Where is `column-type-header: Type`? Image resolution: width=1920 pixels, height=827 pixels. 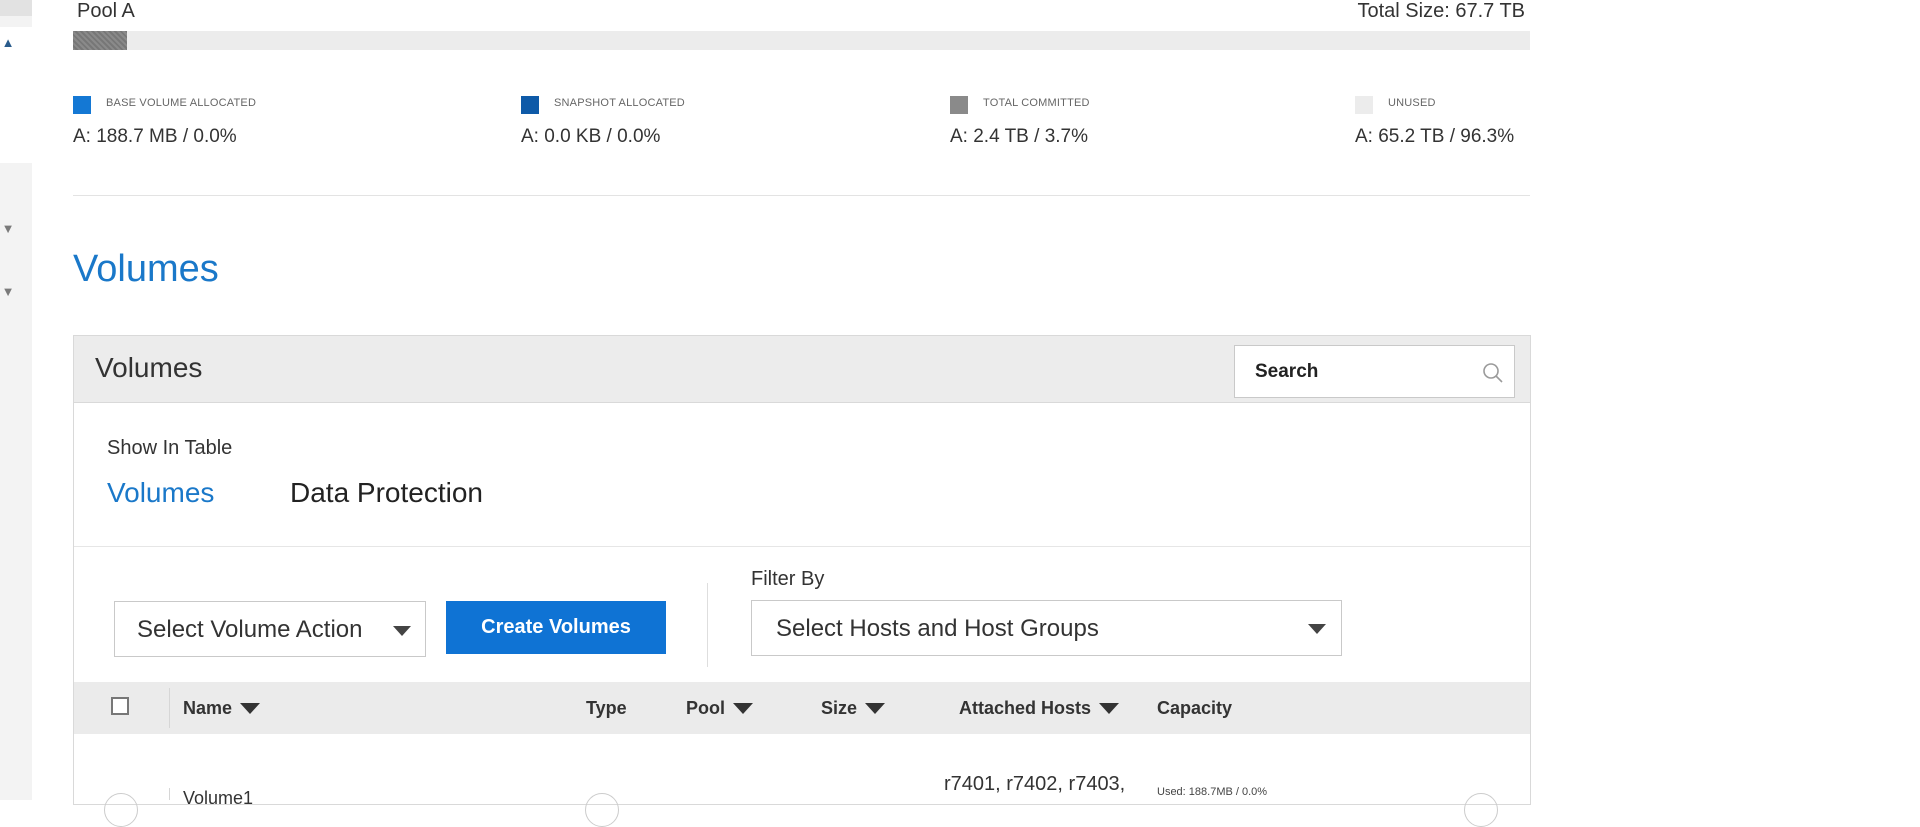 column-type-header: Type is located at coordinates (606, 708).